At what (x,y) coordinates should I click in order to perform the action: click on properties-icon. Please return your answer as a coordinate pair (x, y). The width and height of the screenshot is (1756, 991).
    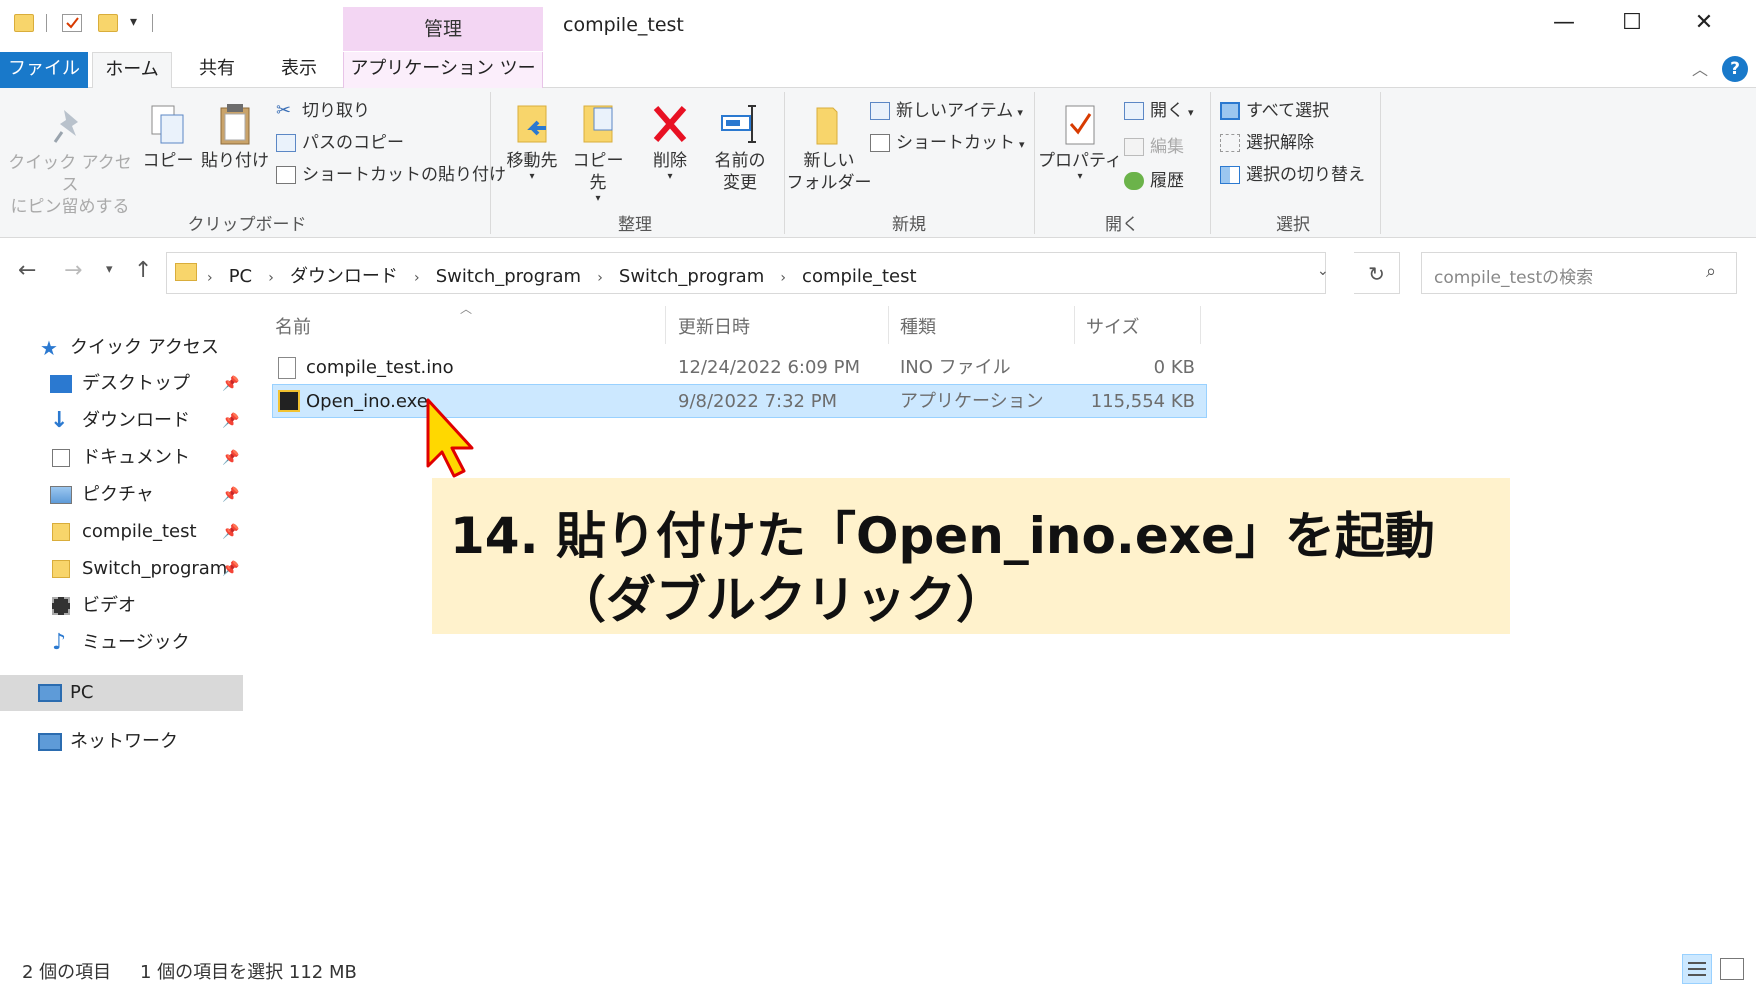
    Looking at the image, I should click on (72, 23).